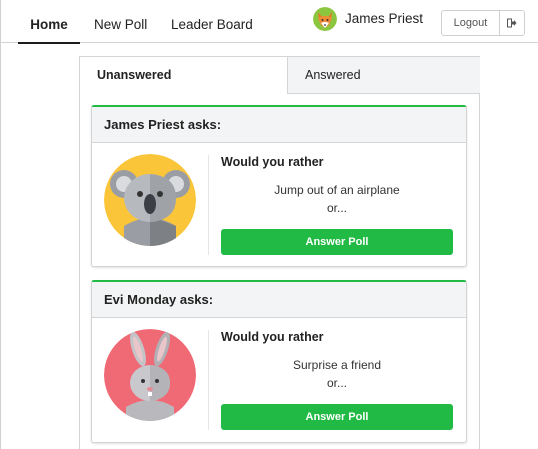 The image size is (538, 449). Describe the element at coordinates (150, 375) in the screenshot. I see `rabbit-avatar-icon` at that location.